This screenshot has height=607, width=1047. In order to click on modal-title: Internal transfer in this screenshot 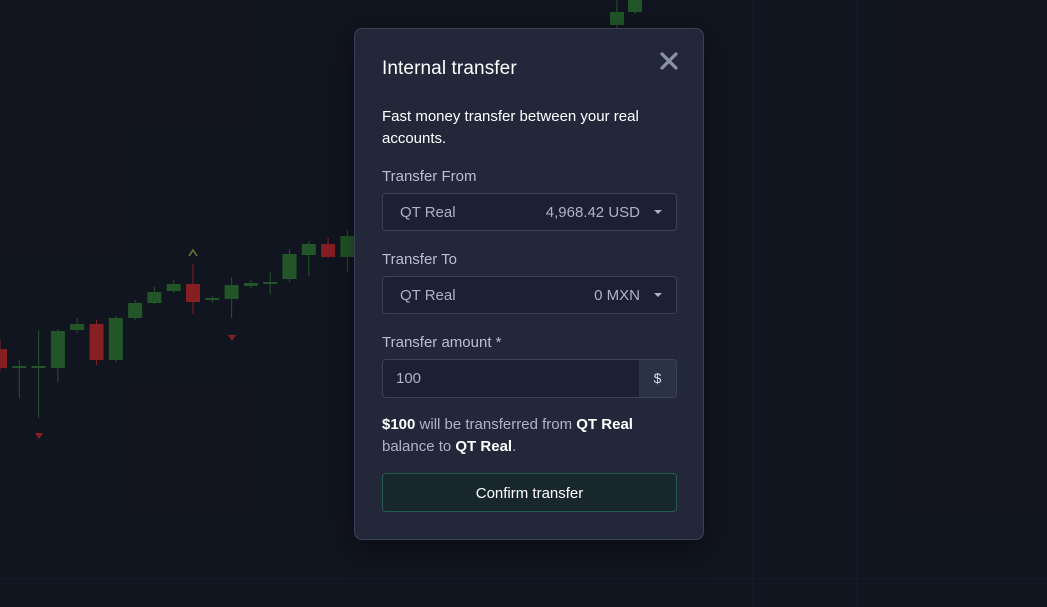, I will do `click(449, 68)`.